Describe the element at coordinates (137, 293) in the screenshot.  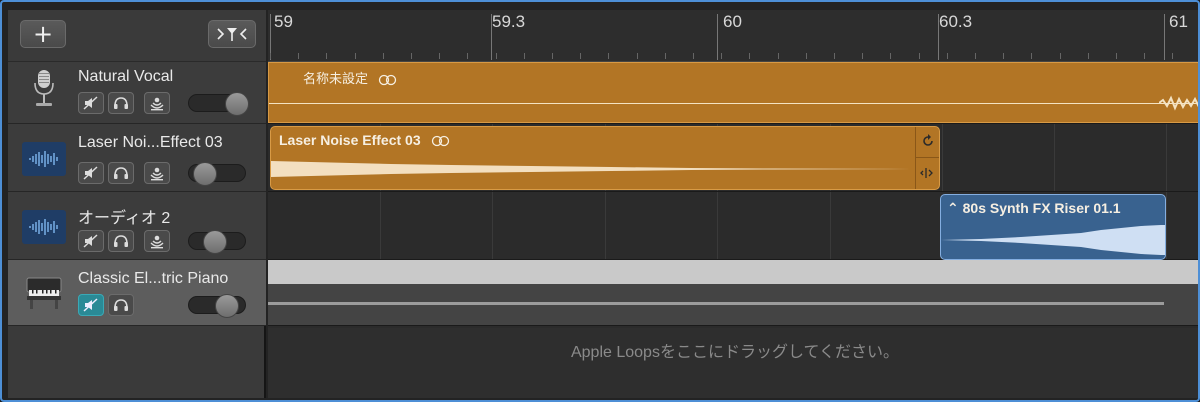
I see `track-header-classic-electric-piano: Classic El...tric Piano` at that location.